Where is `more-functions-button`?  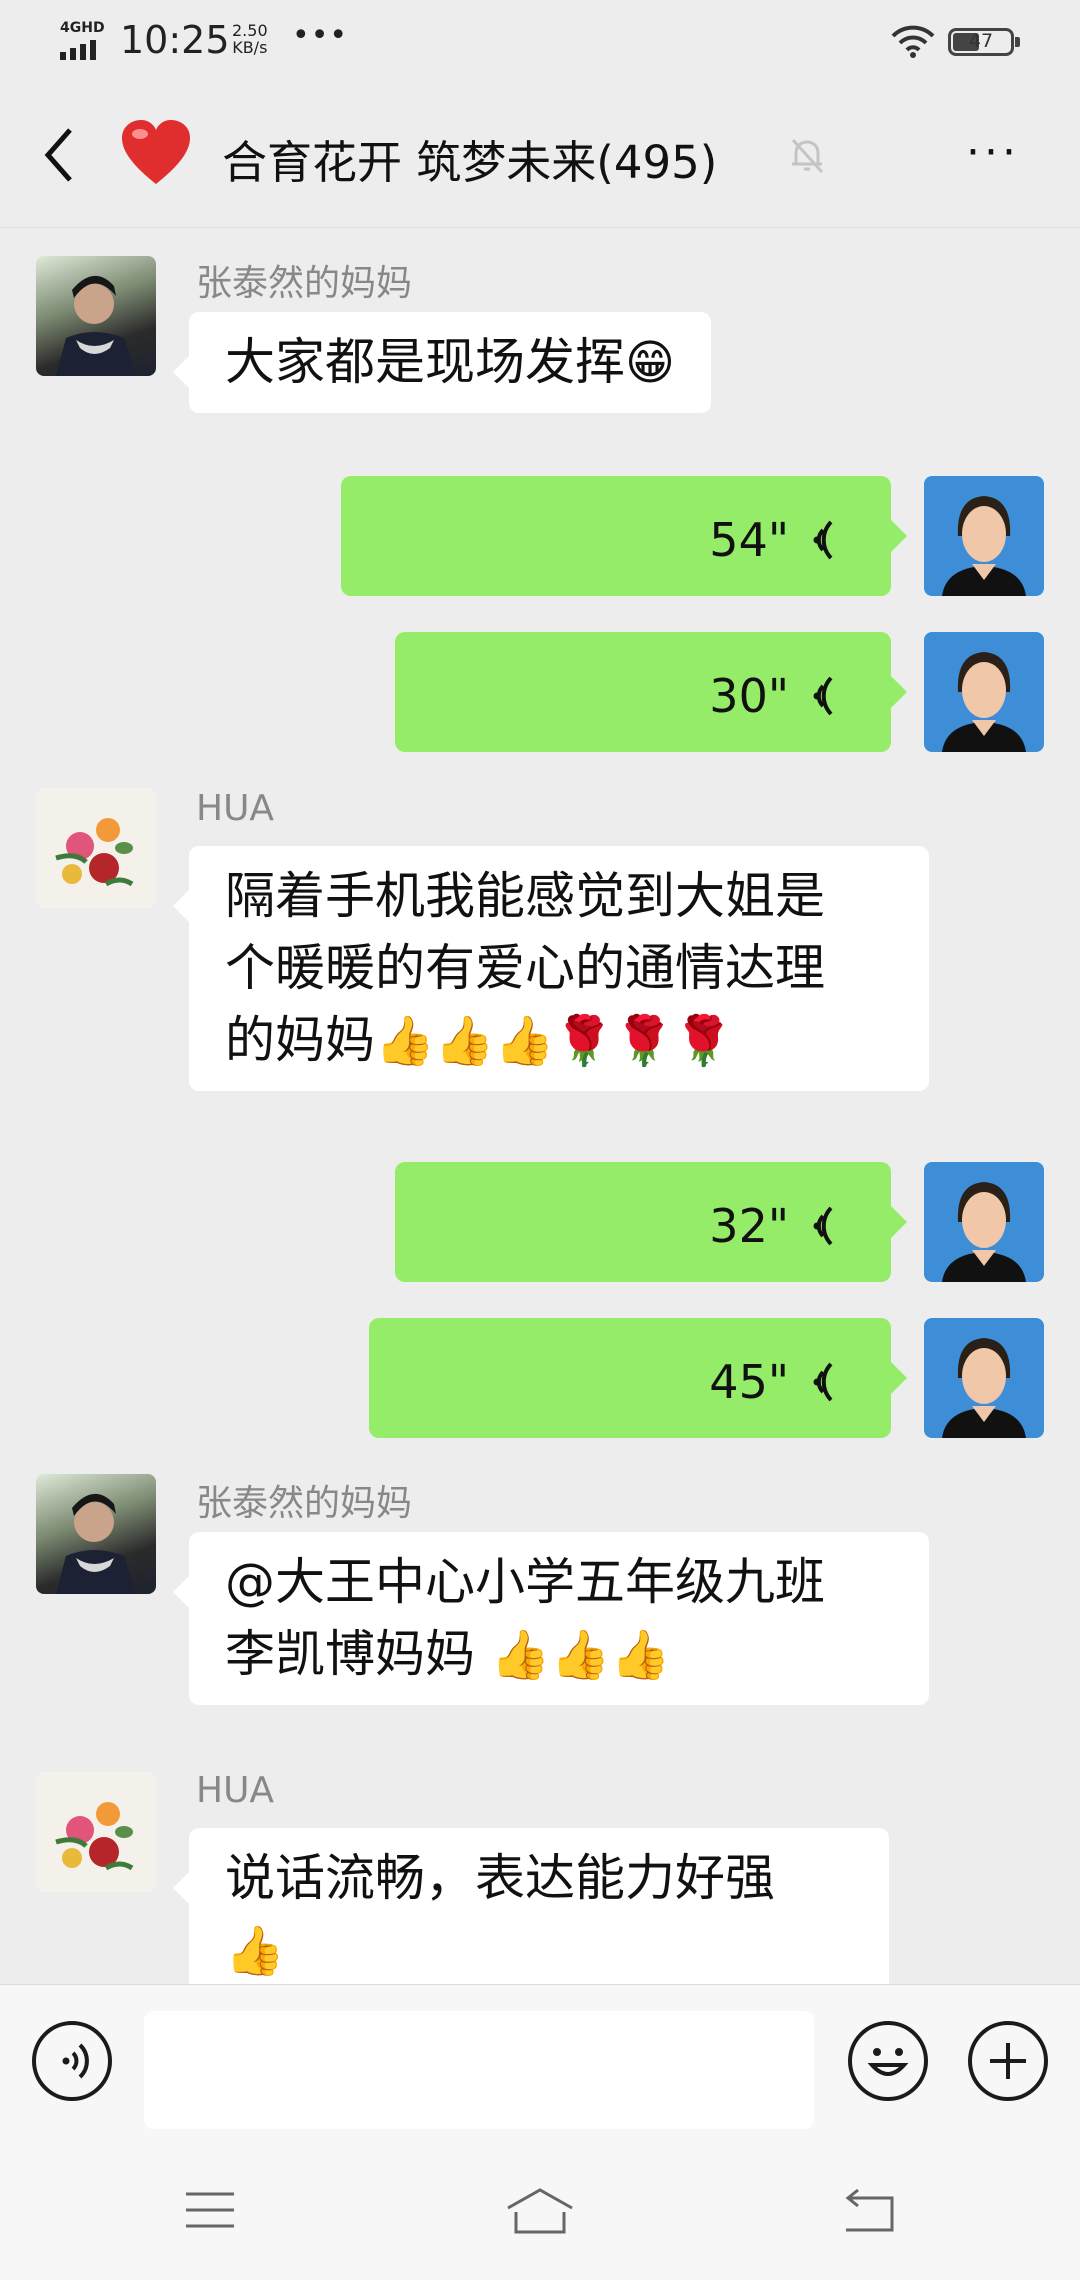 more-functions-button is located at coordinates (1008, 2061).